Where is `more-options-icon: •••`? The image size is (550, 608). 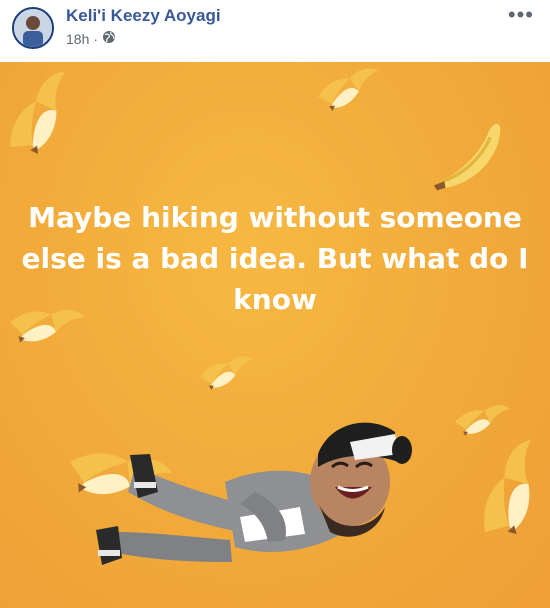 more-options-icon: ••• is located at coordinates (521, 15).